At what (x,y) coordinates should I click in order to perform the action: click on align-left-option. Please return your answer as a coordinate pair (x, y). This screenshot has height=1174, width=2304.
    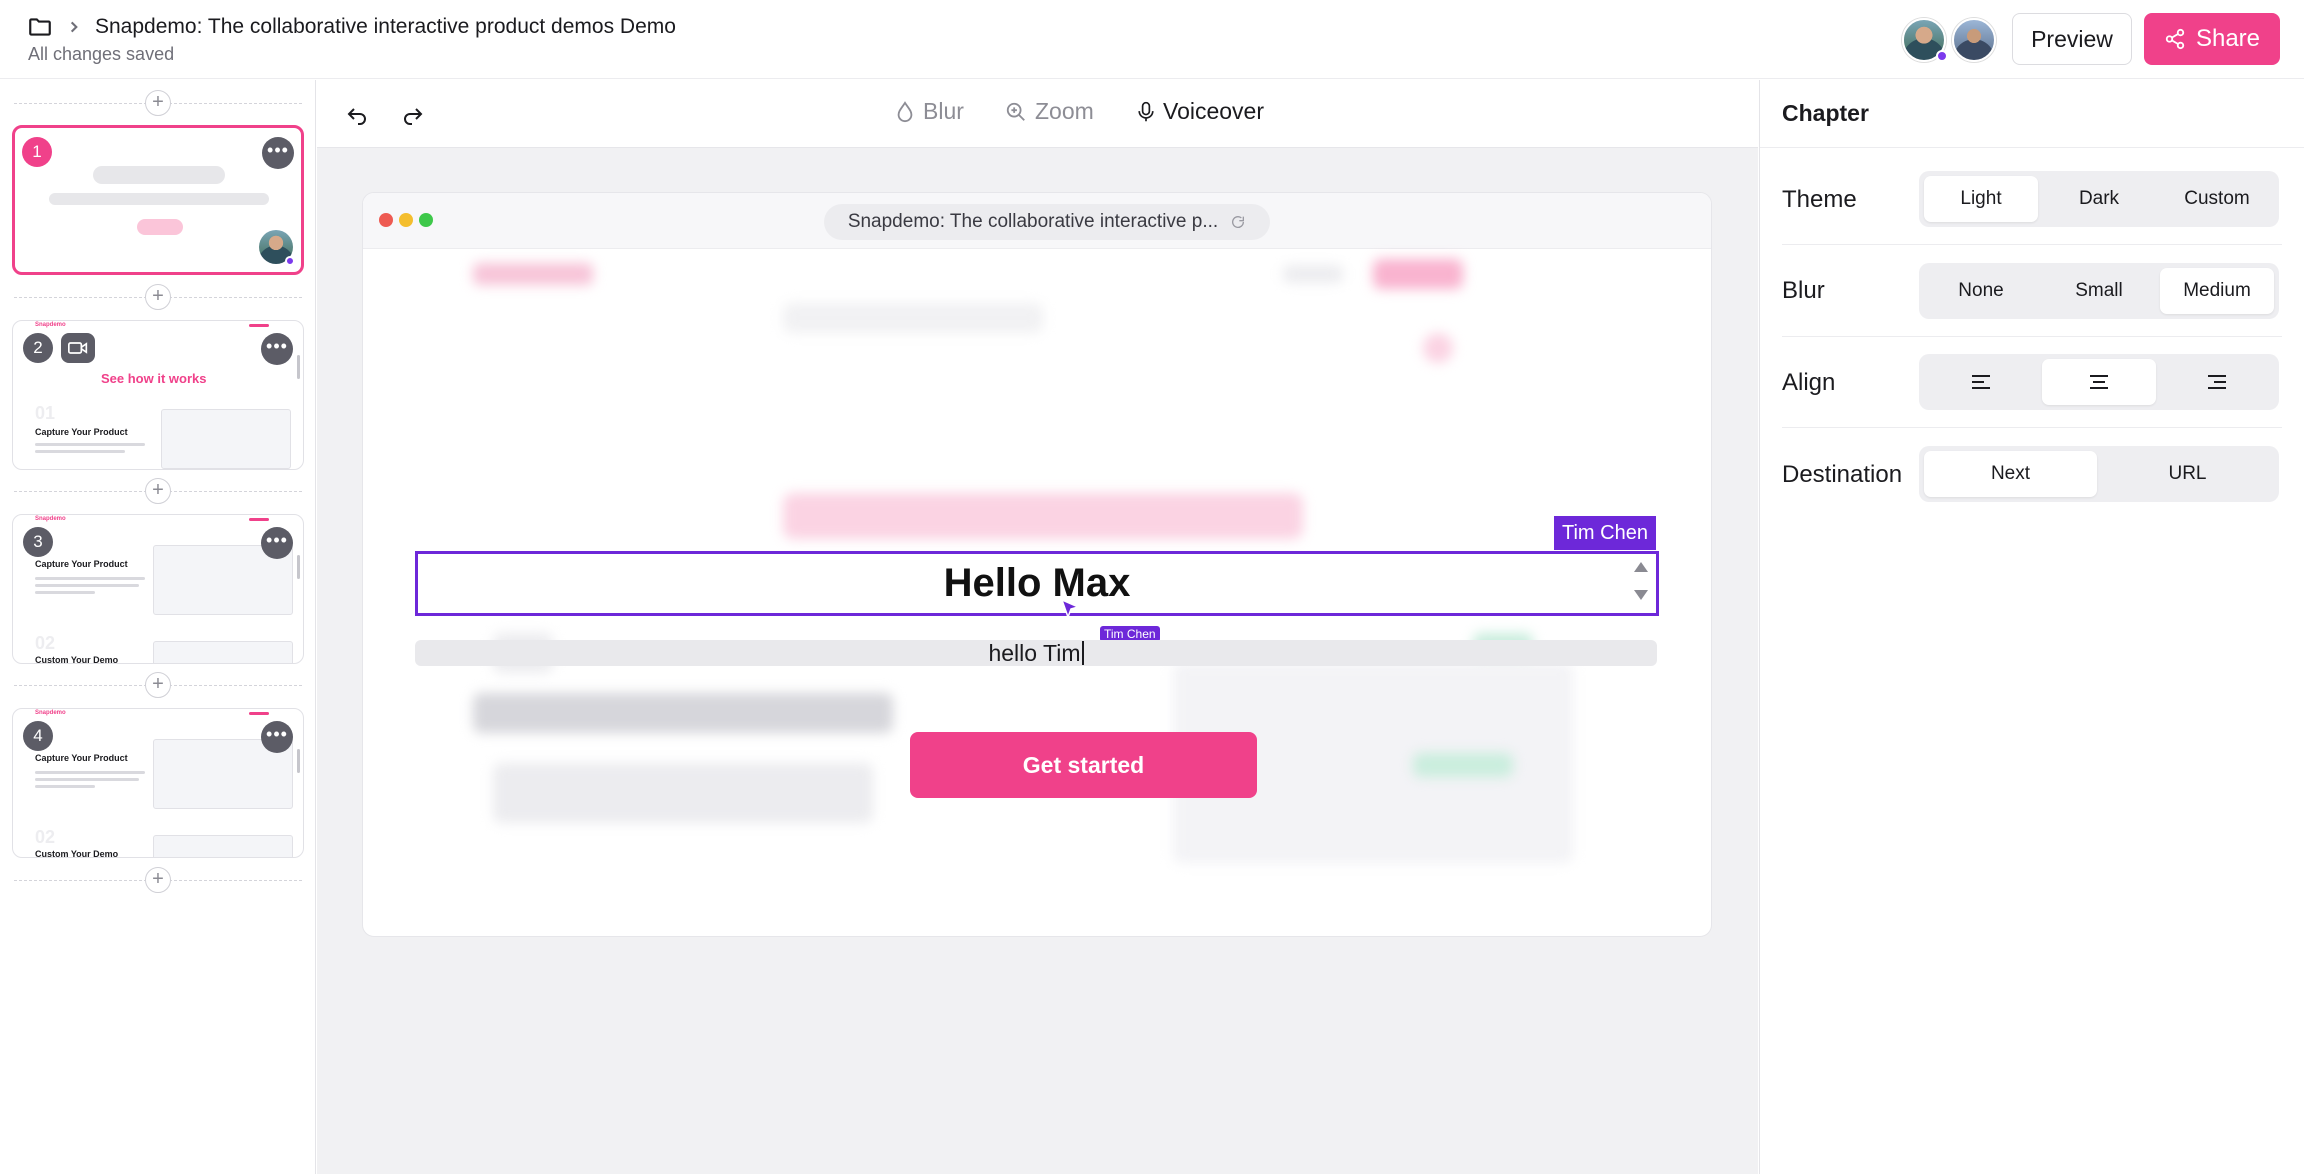
    Looking at the image, I should click on (1981, 382).